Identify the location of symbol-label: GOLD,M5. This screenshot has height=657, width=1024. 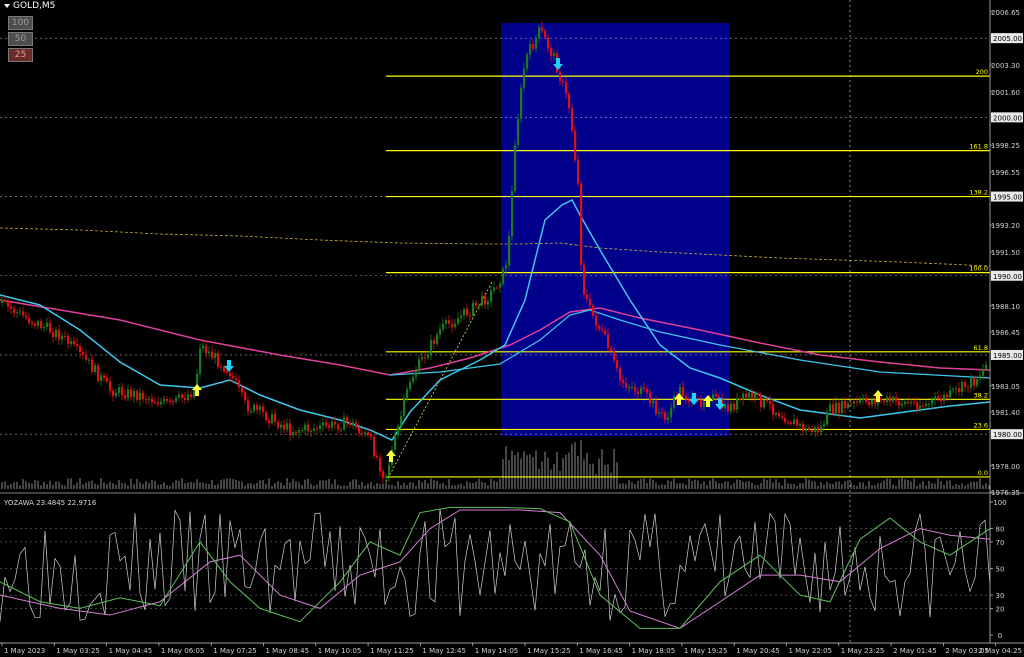
(34, 6).